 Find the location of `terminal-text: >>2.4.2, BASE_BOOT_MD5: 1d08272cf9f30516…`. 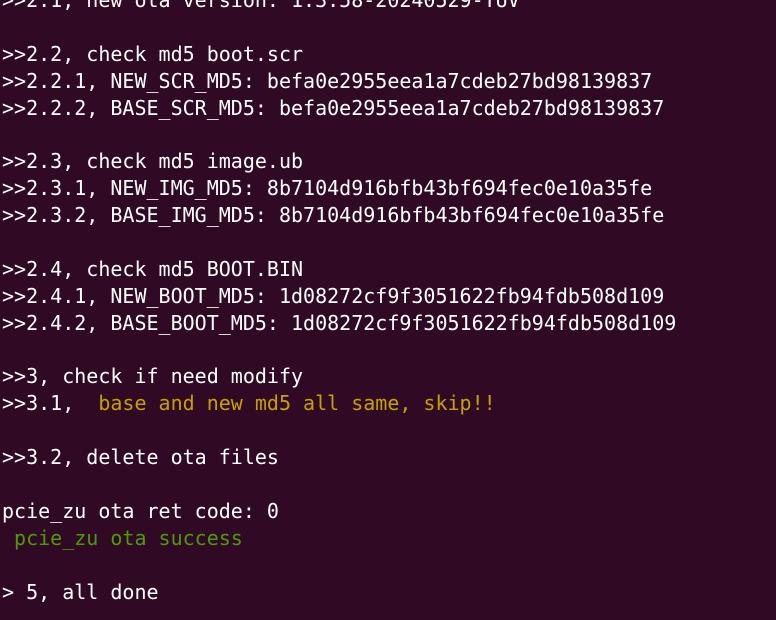

terminal-text: >>2.4.2, BASE_BOOT_MD5: 1d08272cf9f30516… is located at coordinates (339, 322).